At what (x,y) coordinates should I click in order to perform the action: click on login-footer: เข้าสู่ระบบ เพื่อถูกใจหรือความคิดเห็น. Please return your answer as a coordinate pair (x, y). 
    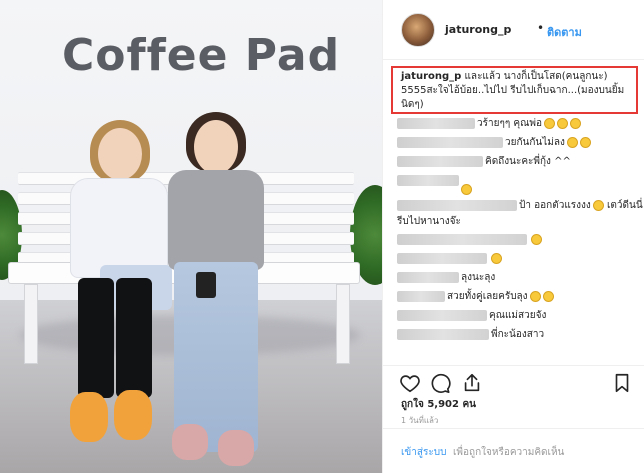
    Looking at the image, I should click on (513, 450).